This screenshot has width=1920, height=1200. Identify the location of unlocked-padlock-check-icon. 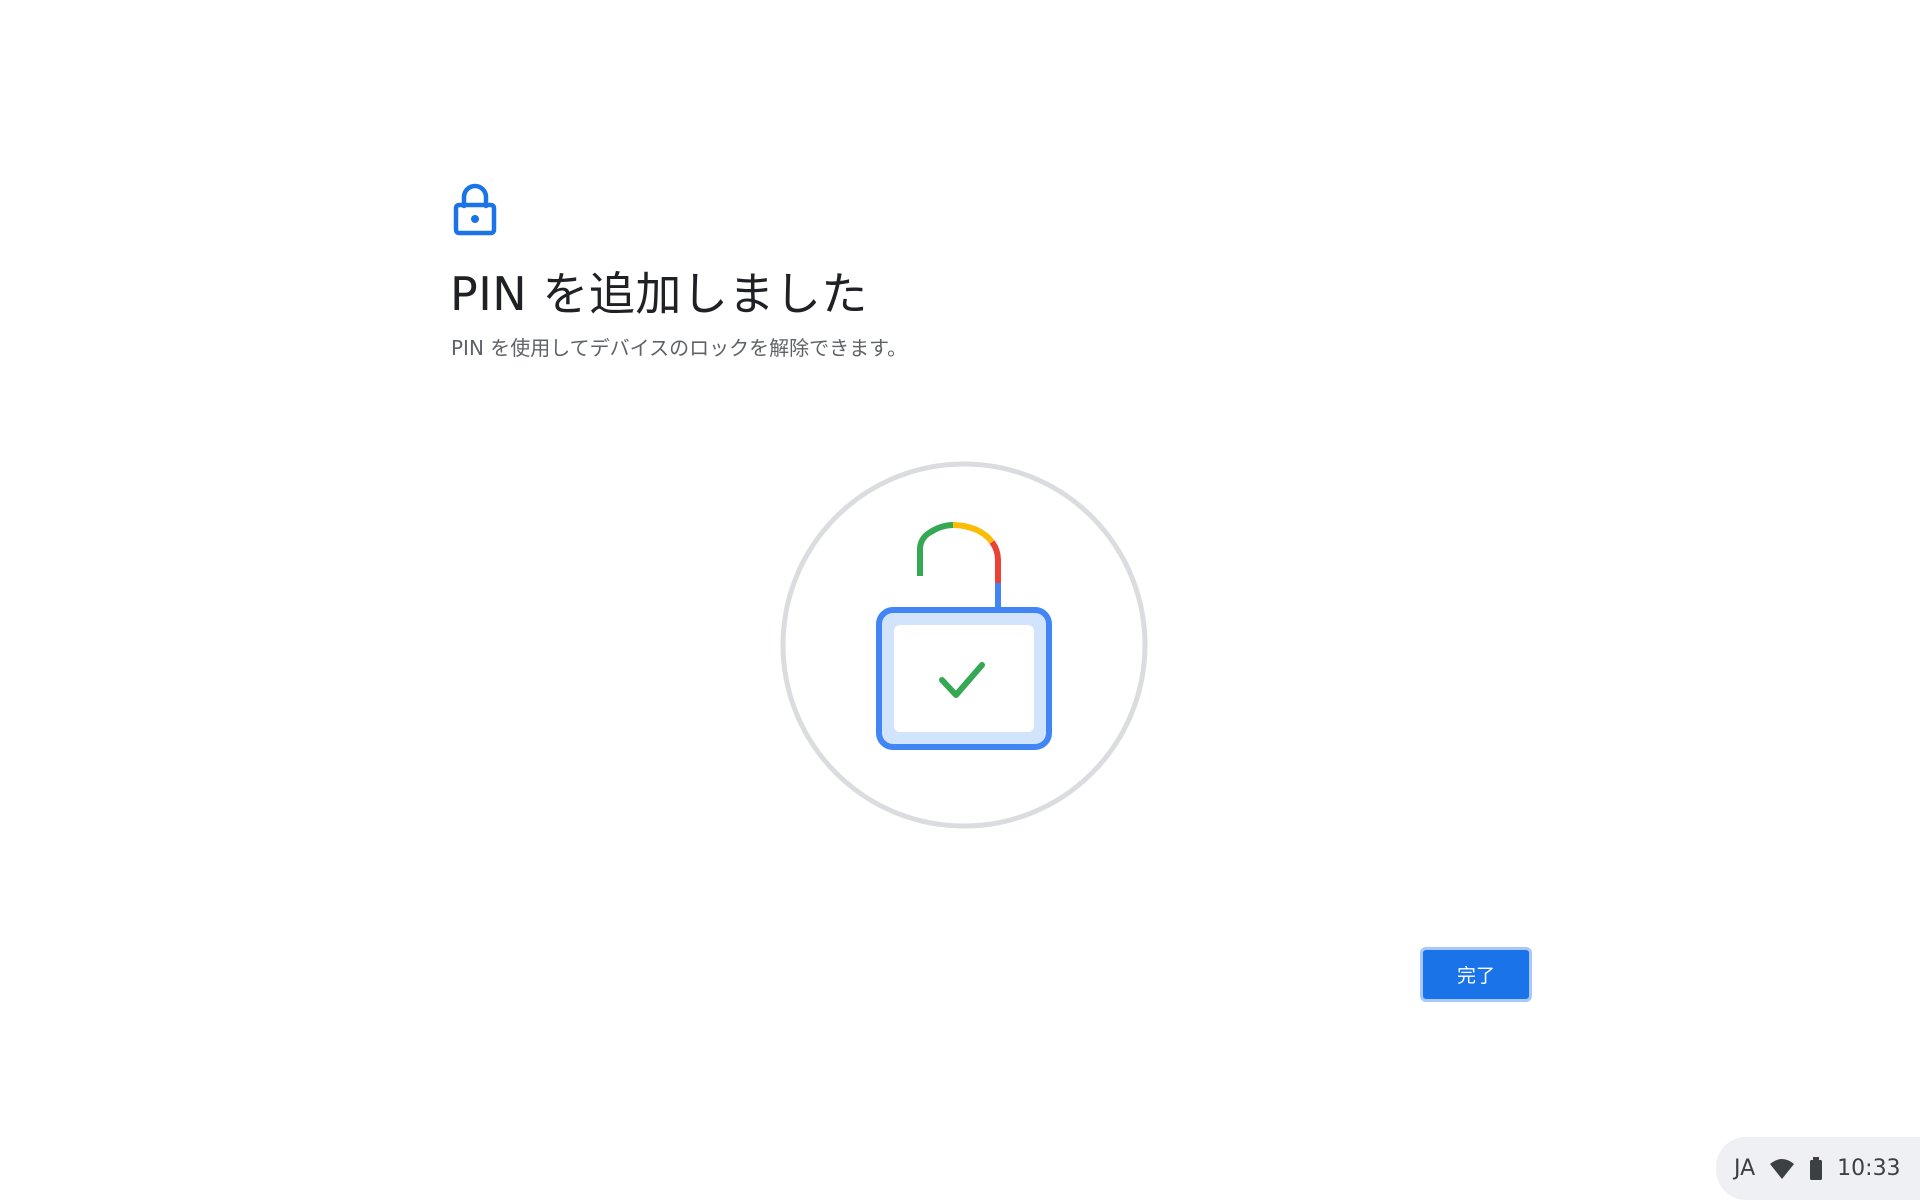
(964, 645).